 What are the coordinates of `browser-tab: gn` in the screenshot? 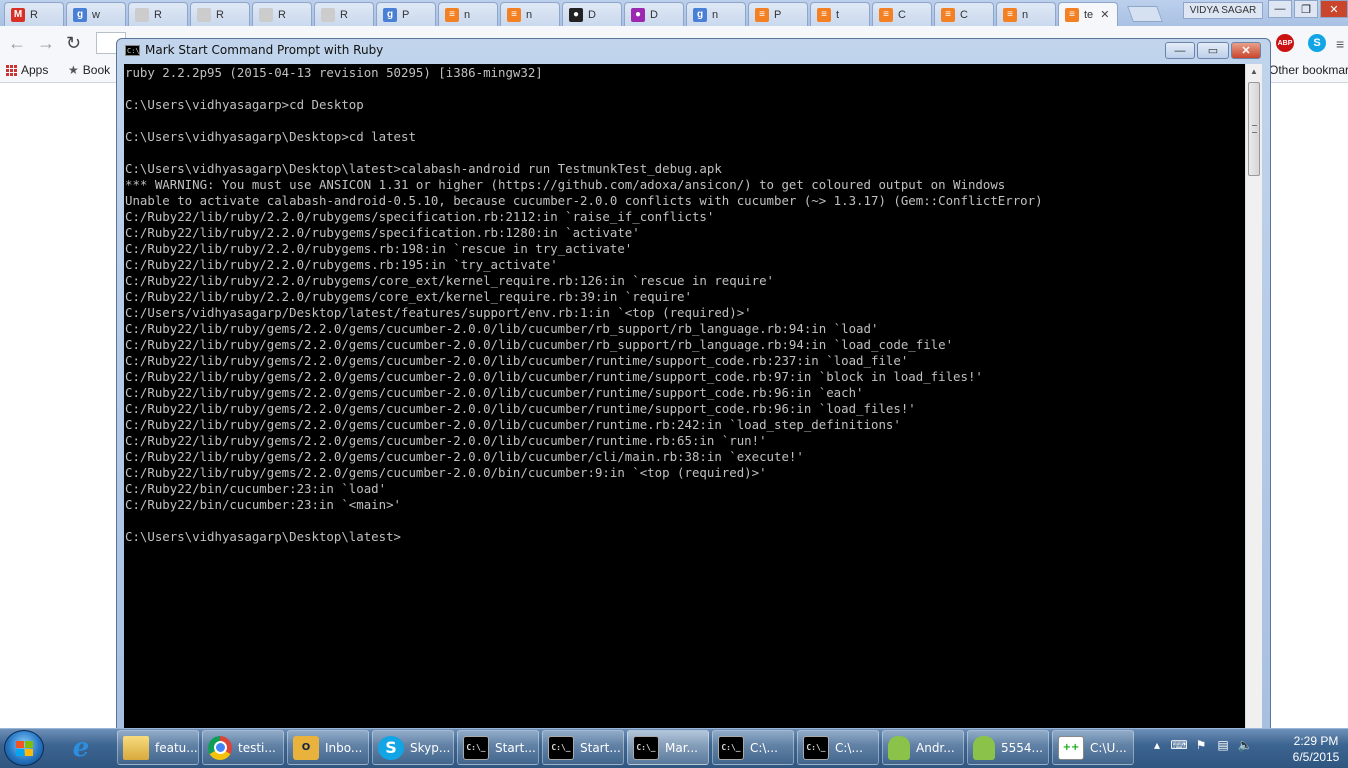 It's located at (716, 14).